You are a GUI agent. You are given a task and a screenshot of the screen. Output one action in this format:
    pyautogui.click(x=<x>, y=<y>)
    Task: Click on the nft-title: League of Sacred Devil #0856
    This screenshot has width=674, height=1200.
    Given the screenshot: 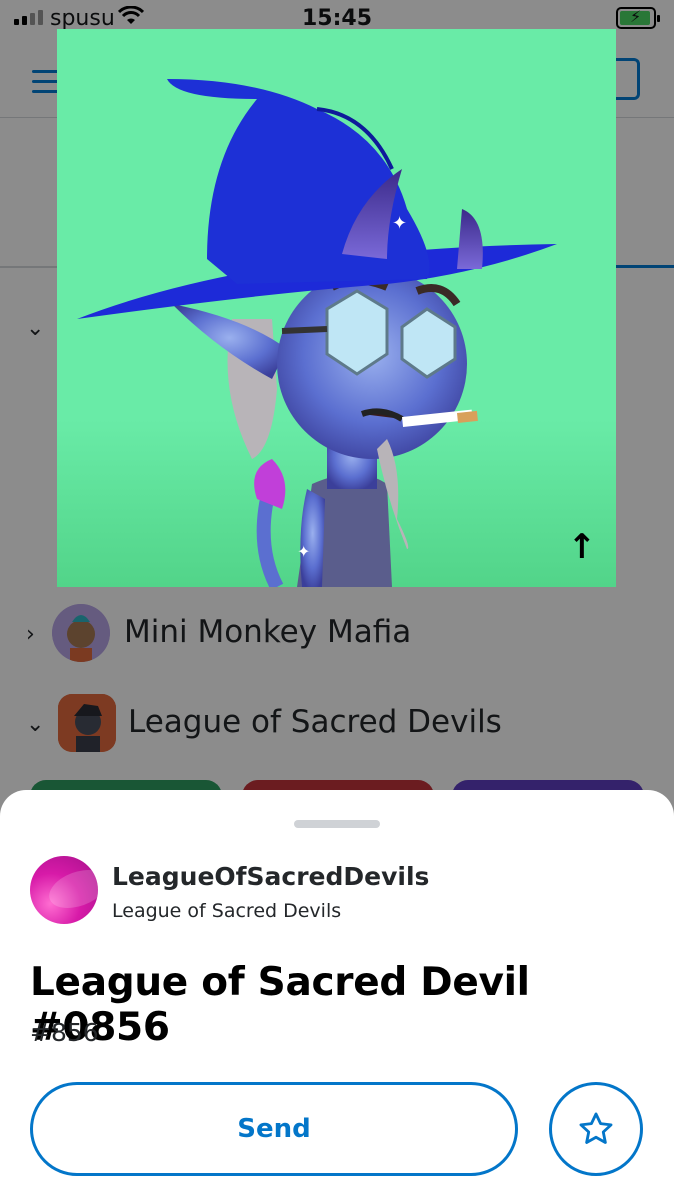 What is the action you would take?
    pyautogui.click(x=280, y=1005)
    